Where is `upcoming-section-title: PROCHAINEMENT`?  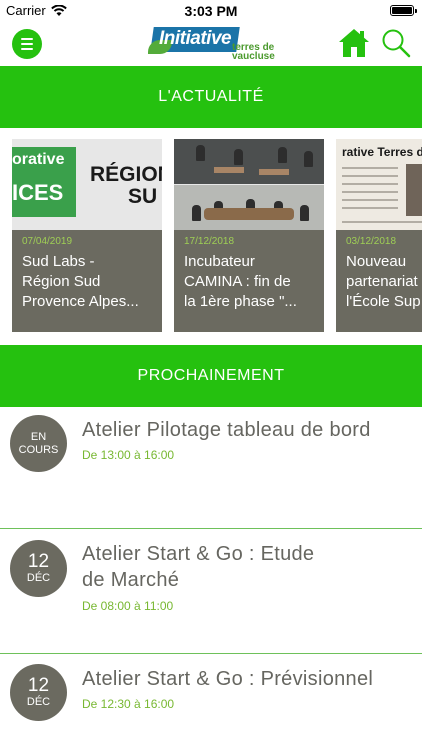 upcoming-section-title: PROCHAINEMENT is located at coordinates (211, 375).